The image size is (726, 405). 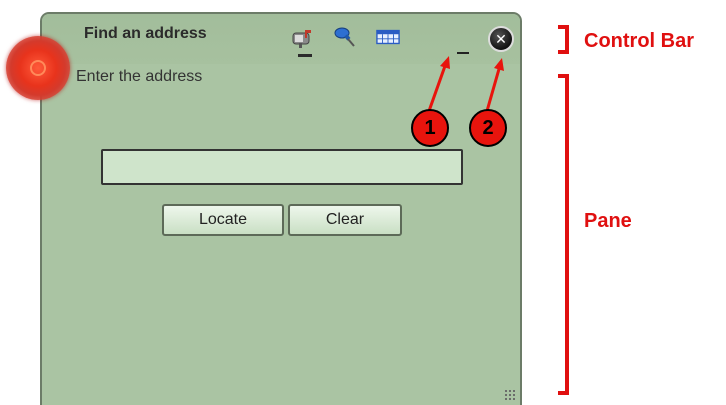 I want to click on address-input, so click(x=282, y=167).